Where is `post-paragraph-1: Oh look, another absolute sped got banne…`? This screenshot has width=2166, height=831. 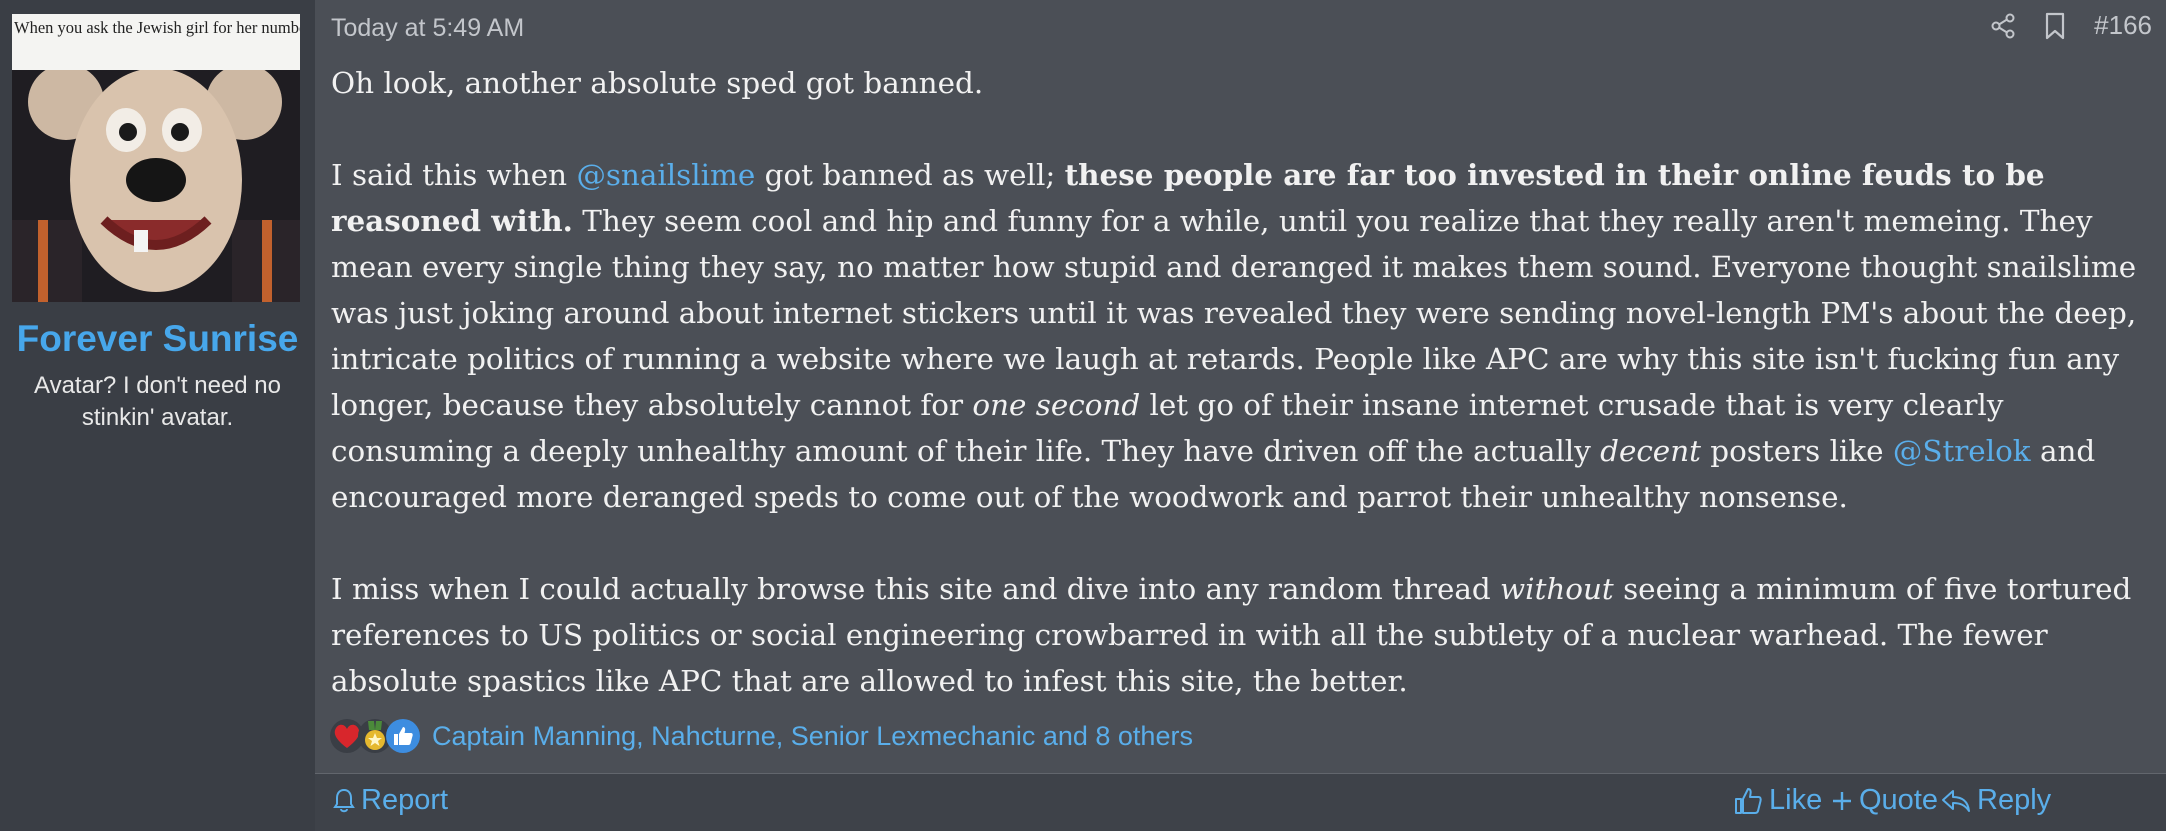
post-paragraph-1: Oh look, another absolute sped got banne… is located at coordinates (657, 83).